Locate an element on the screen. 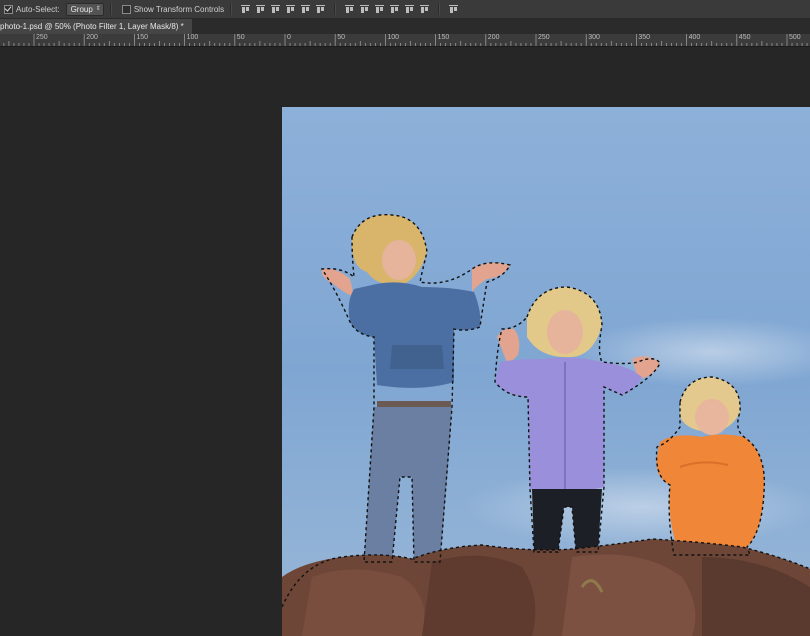  distribute-bottom-icon is located at coordinates (379, 9).